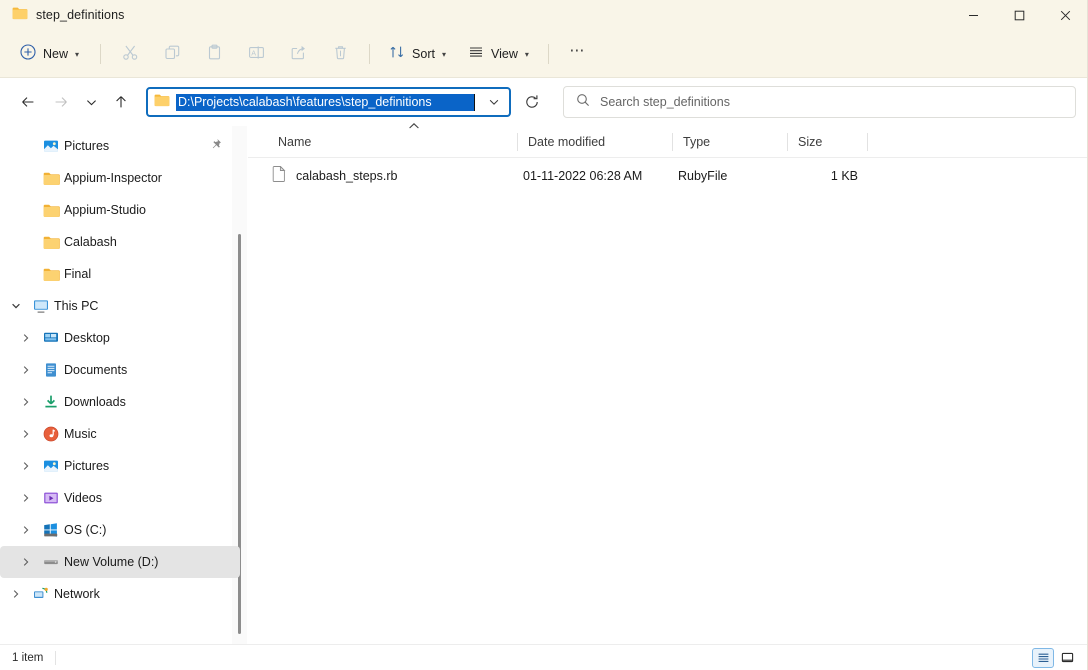  I want to click on sidebar-item-label: Documents, so click(96, 370).